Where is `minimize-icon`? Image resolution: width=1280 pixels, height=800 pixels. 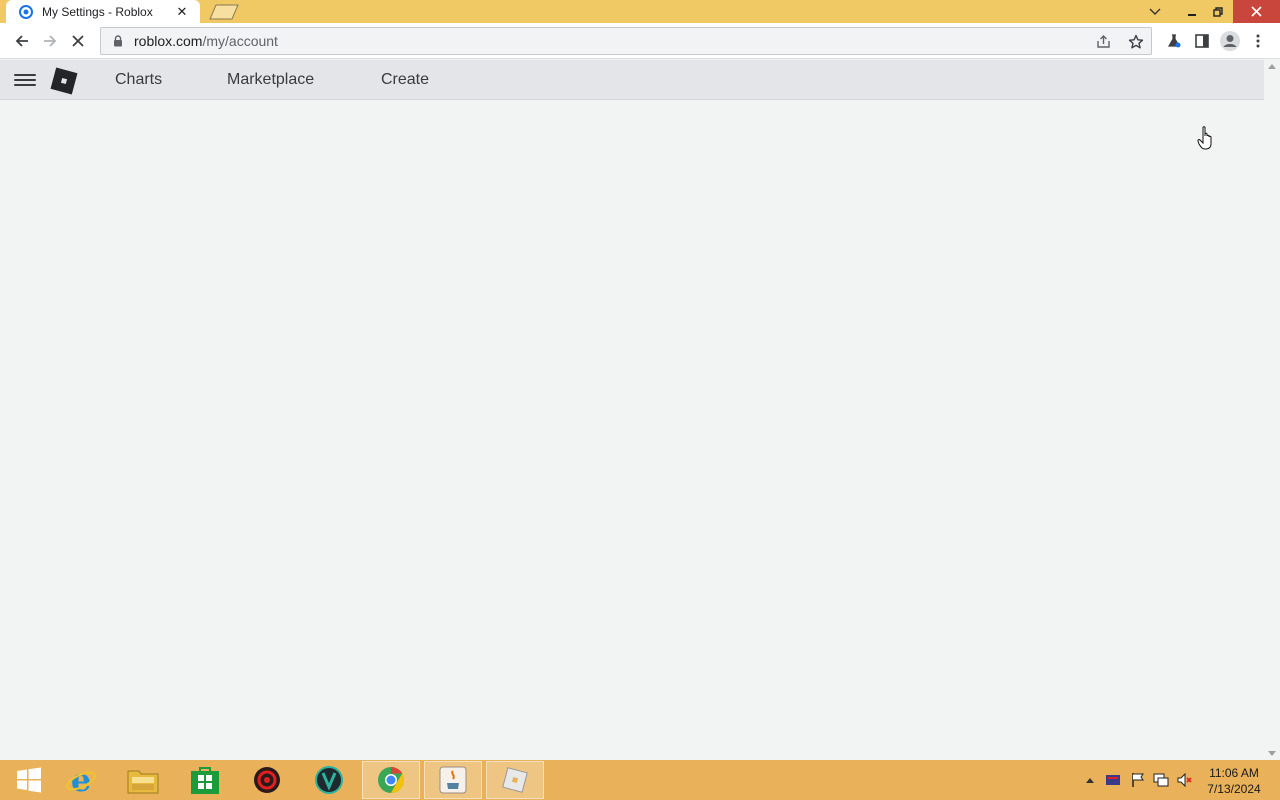
minimize-icon is located at coordinates (1192, 14).